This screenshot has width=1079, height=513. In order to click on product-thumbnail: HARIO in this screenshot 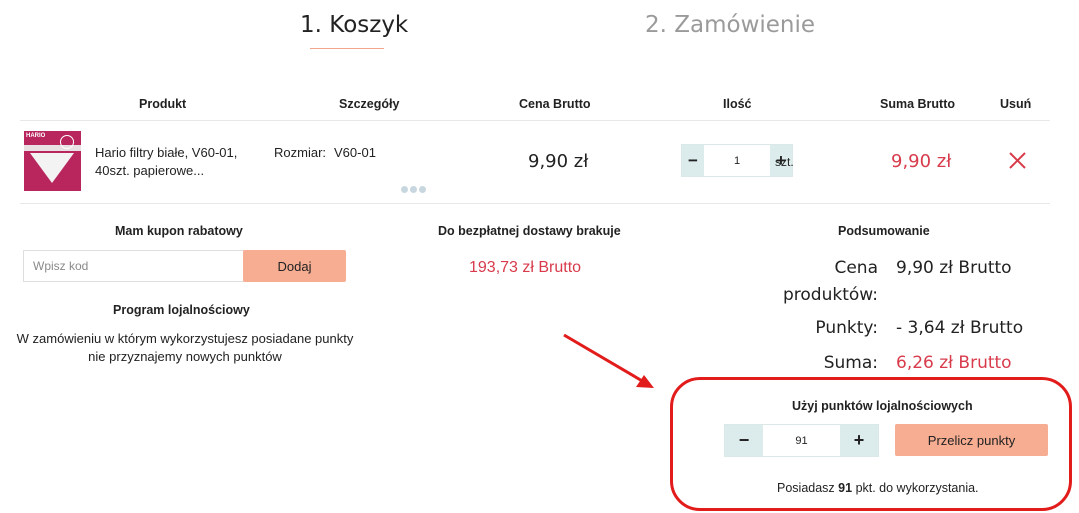, I will do `click(52, 161)`.